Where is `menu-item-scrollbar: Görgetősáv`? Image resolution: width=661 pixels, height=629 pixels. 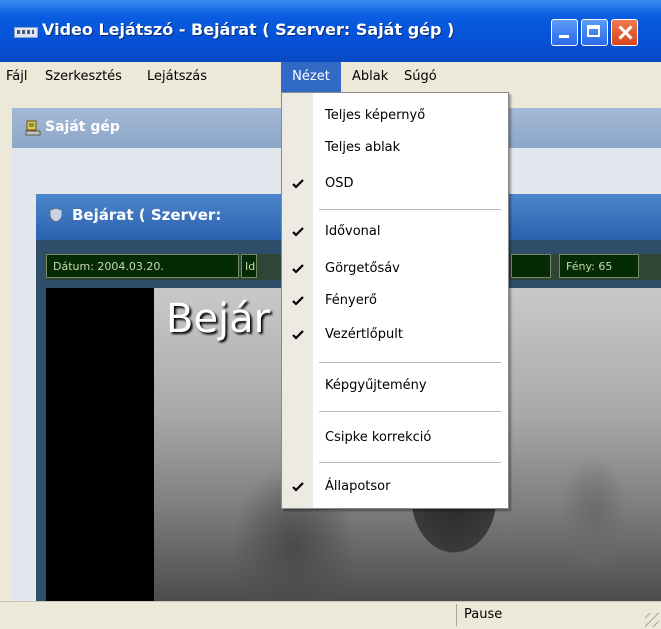 menu-item-scrollbar: Görgetősáv is located at coordinates (395, 269).